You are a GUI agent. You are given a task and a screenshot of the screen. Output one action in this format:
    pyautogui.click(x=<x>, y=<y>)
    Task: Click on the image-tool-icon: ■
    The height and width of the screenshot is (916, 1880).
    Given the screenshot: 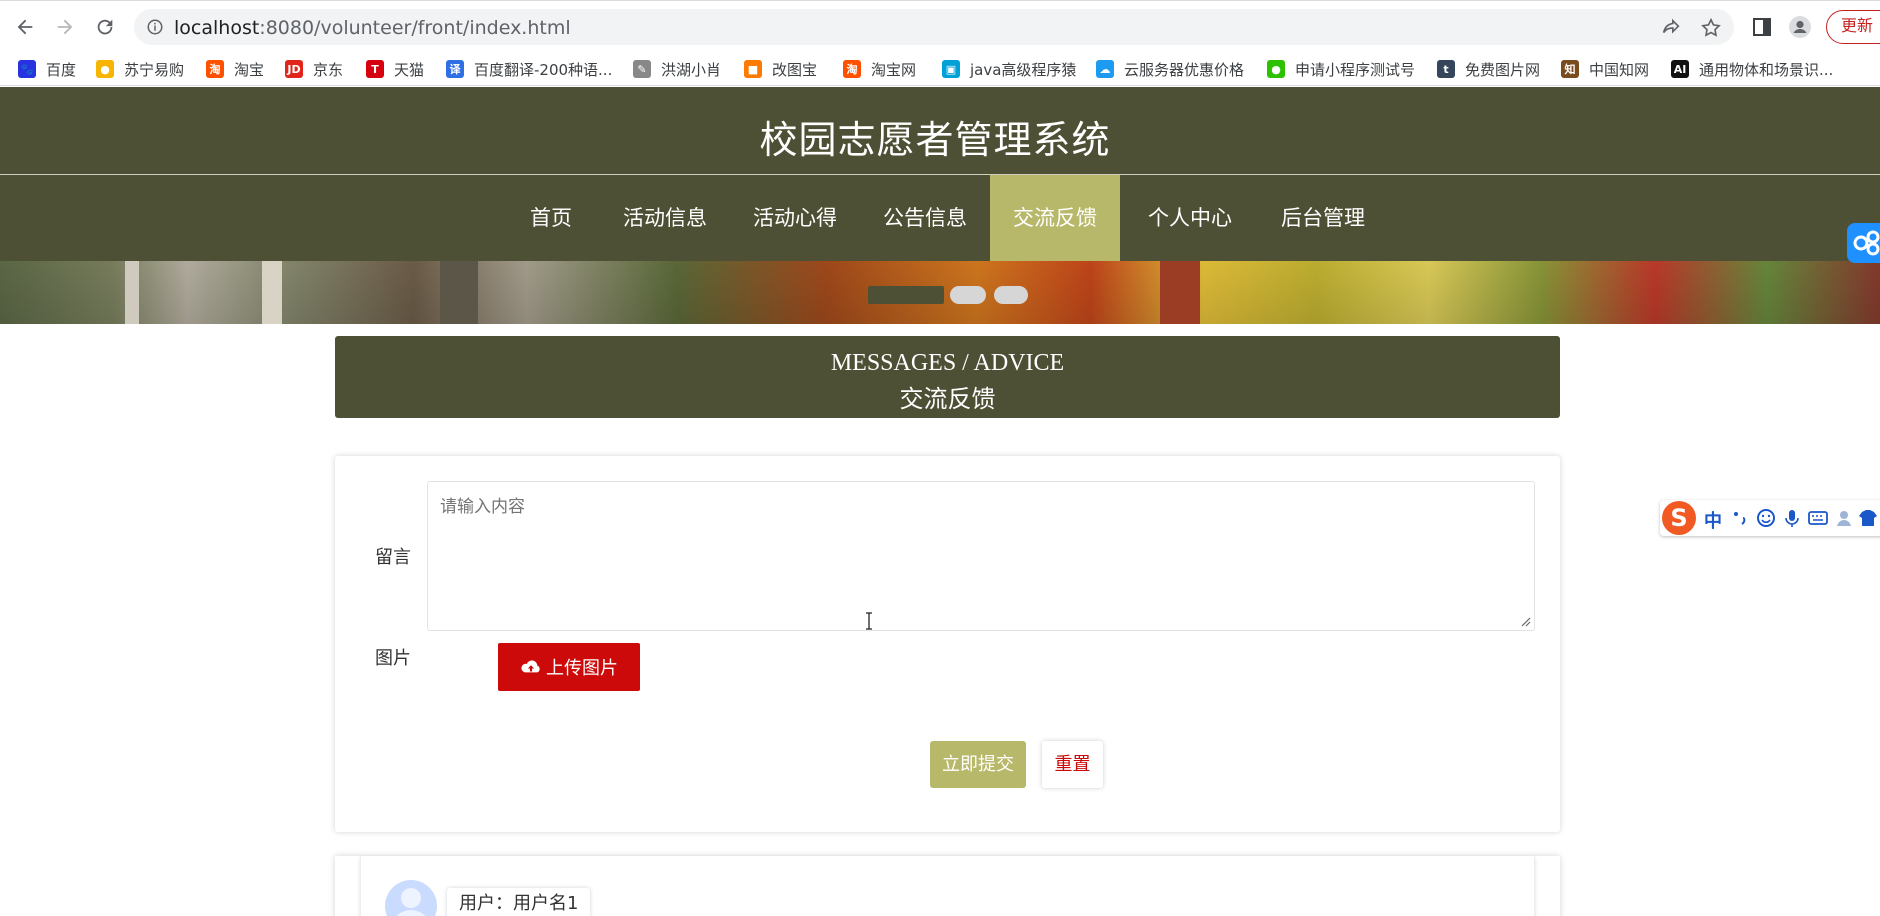 What is the action you would take?
    pyautogui.click(x=753, y=69)
    